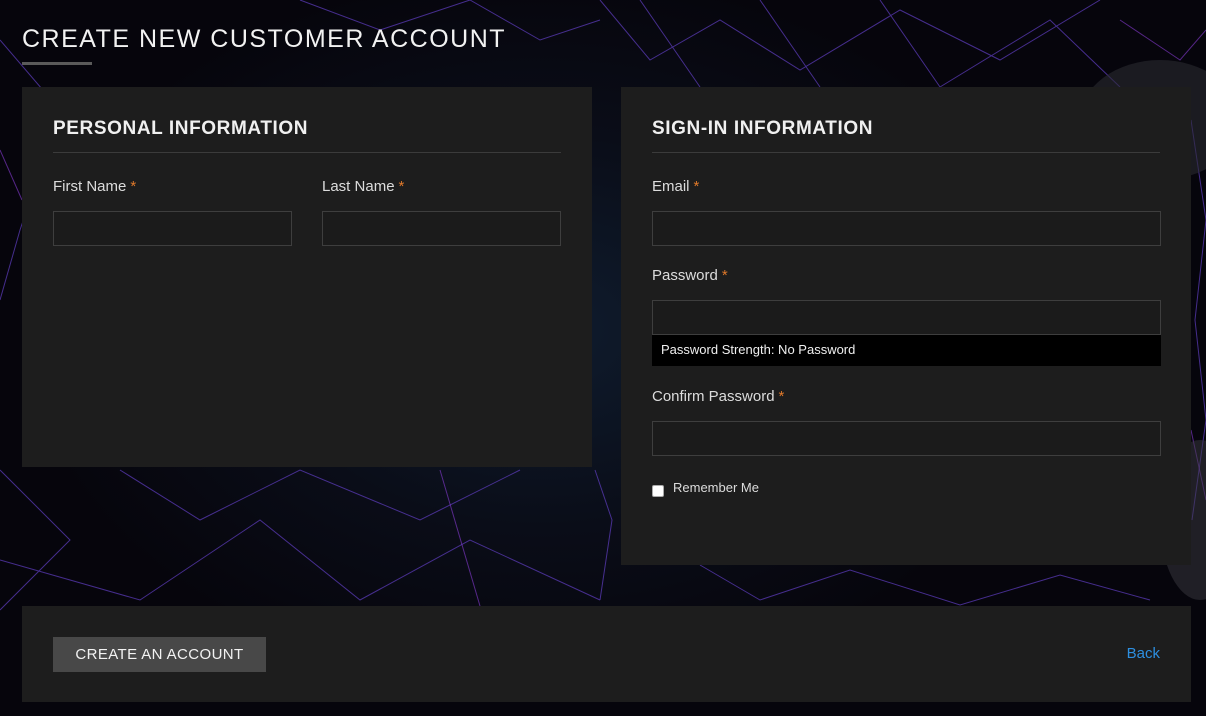 This screenshot has height=716, width=1206. What do you see at coordinates (685, 275) in the screenshot?
I see `password-label-text: Password` at bounding box center [685, 275].